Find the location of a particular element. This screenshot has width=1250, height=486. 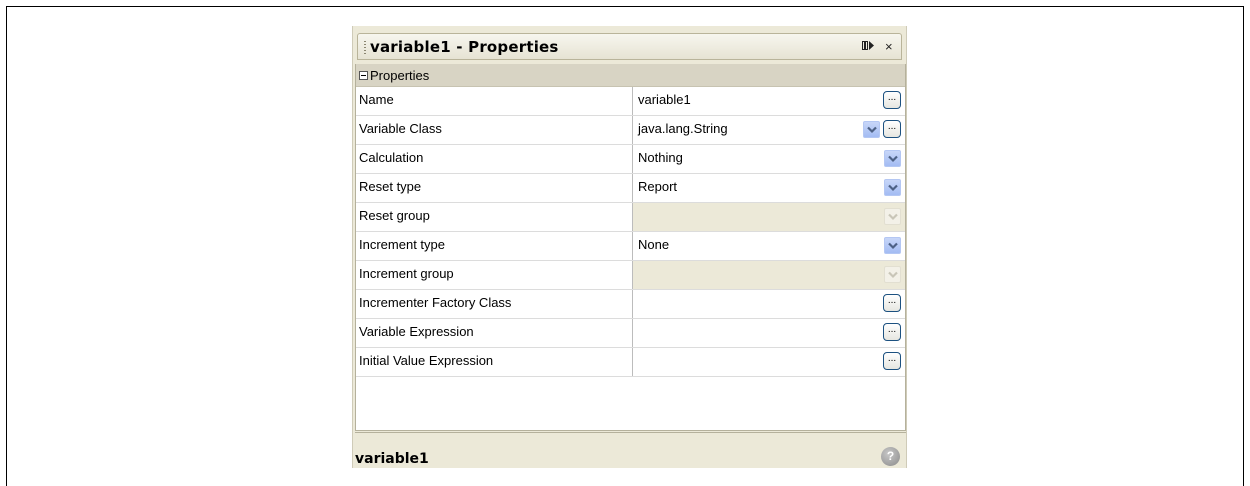

property-value-text: java.lang.String is located at coordinates (683, 128).